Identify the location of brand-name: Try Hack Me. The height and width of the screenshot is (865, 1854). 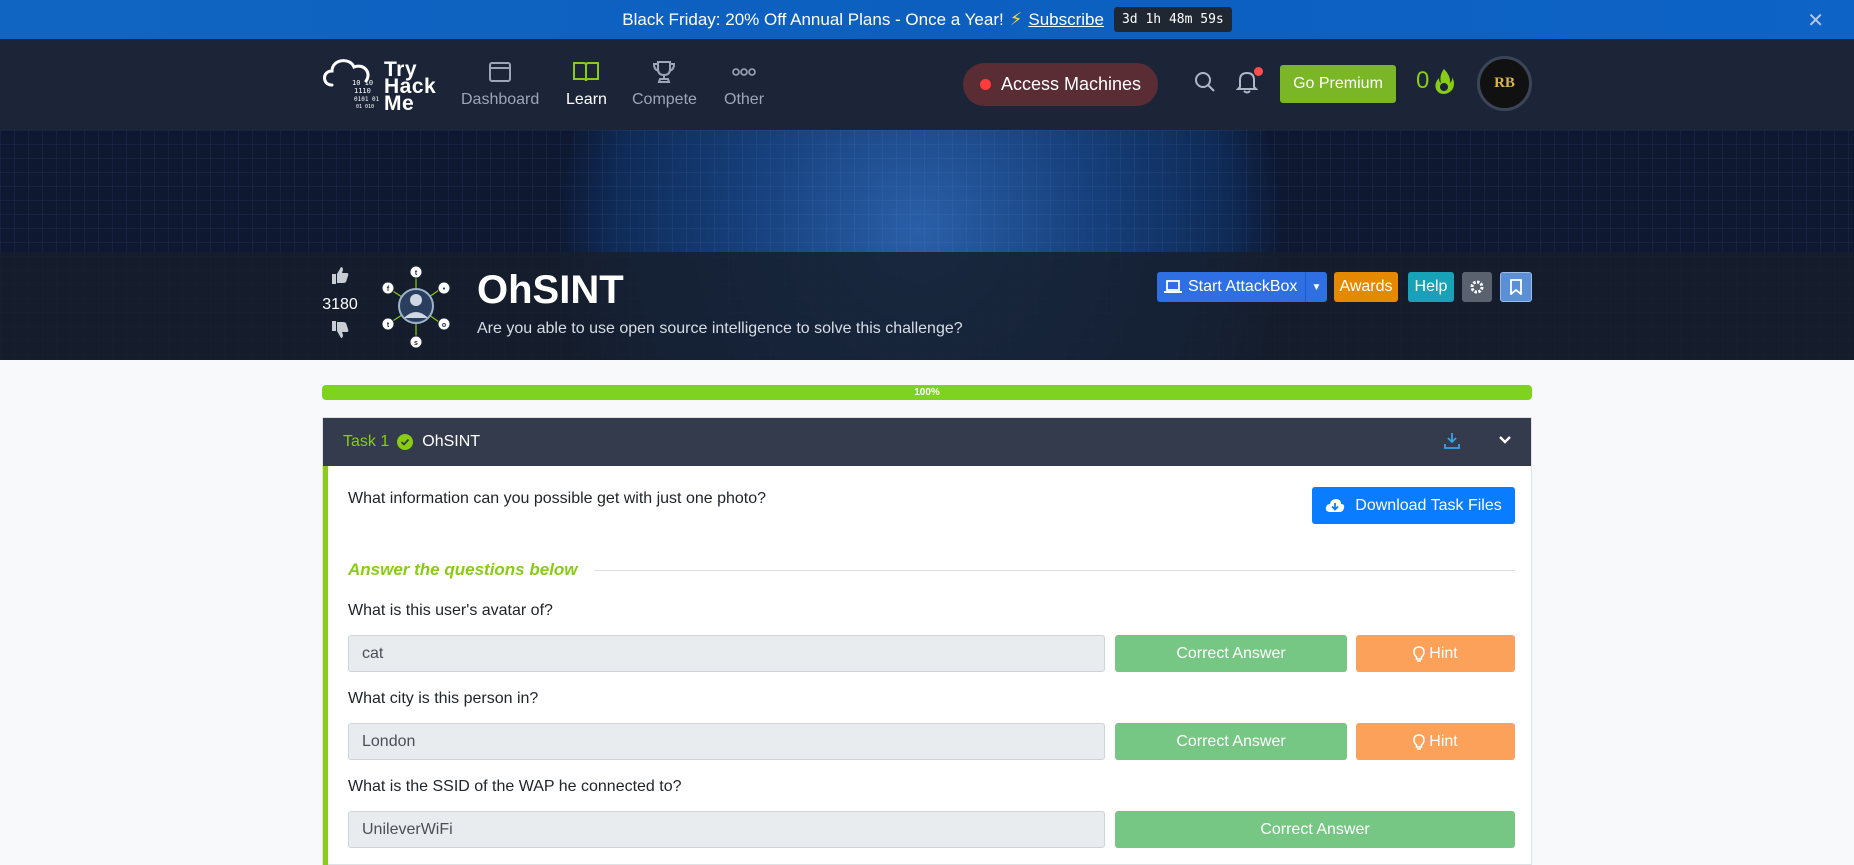
(410, 86).